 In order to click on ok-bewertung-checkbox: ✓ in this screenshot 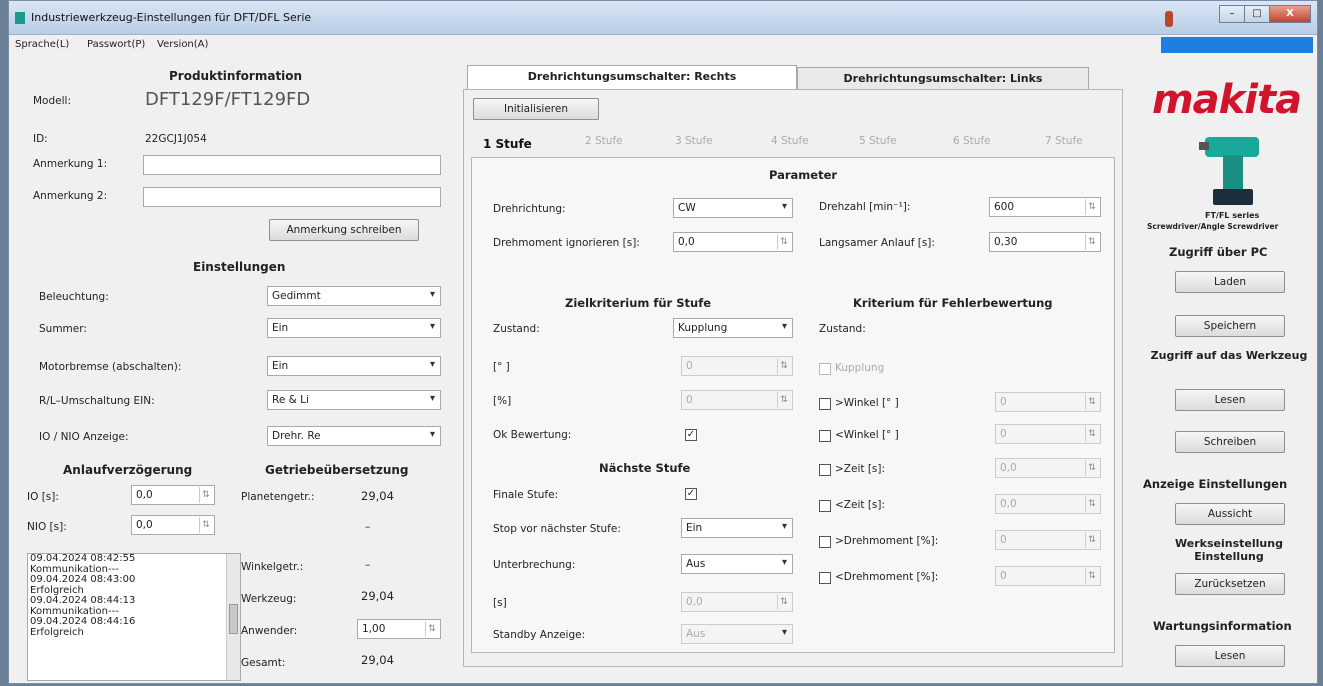, I will do `click(691, 435)`.